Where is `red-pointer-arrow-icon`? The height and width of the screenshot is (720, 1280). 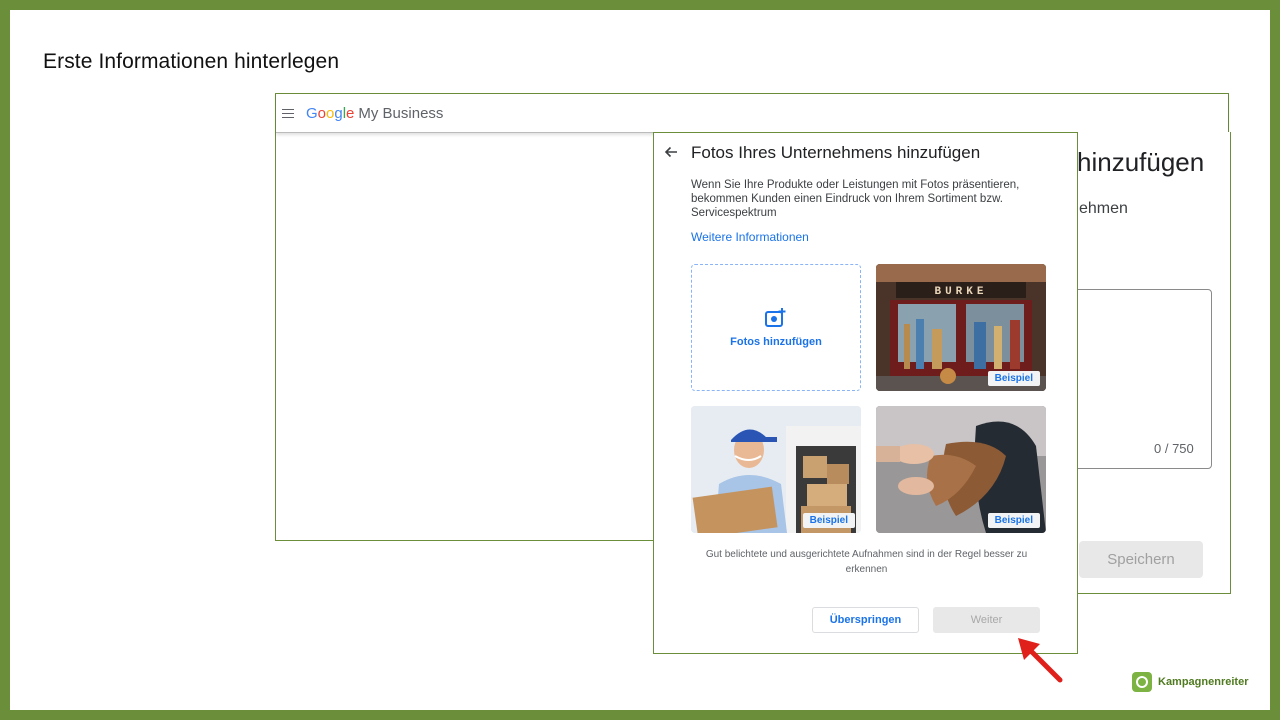
red-pointer-arrow-icon is located at coordinates (1040, 660).